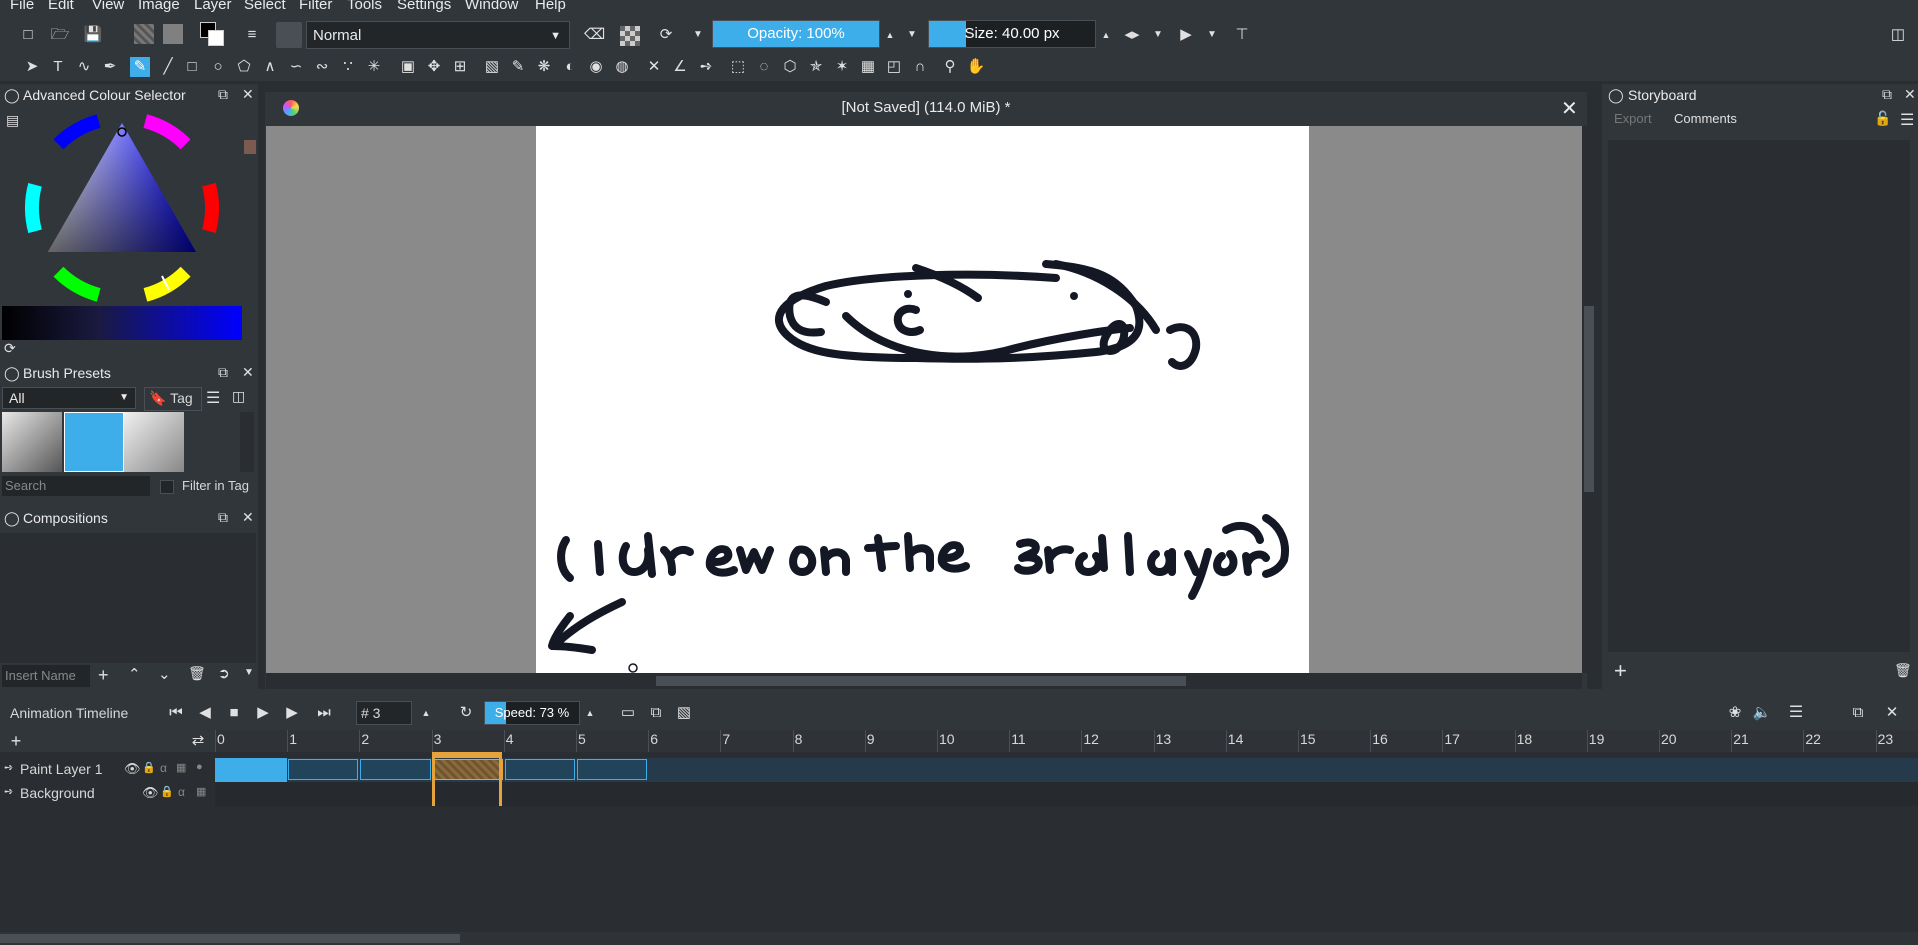 The height and width of the screenshot is (945, 1918). What do you see at coordinates (265, 6) in the screenshot?
I see `menu-select: Select` at bounding box center [265, 6].